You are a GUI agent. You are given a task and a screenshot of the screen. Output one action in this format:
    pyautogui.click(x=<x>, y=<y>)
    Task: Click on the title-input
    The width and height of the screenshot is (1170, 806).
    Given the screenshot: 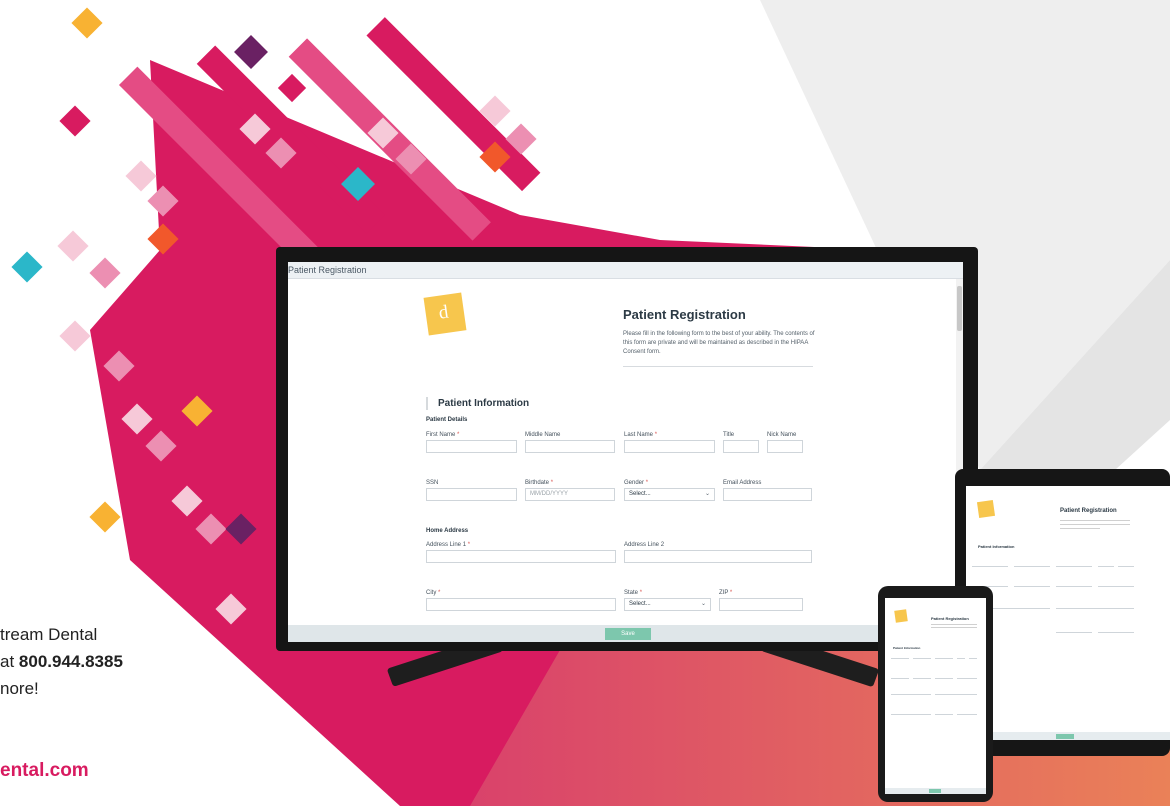 What is the action you would take?
    pyautogui.click(x=741, y=446)
    